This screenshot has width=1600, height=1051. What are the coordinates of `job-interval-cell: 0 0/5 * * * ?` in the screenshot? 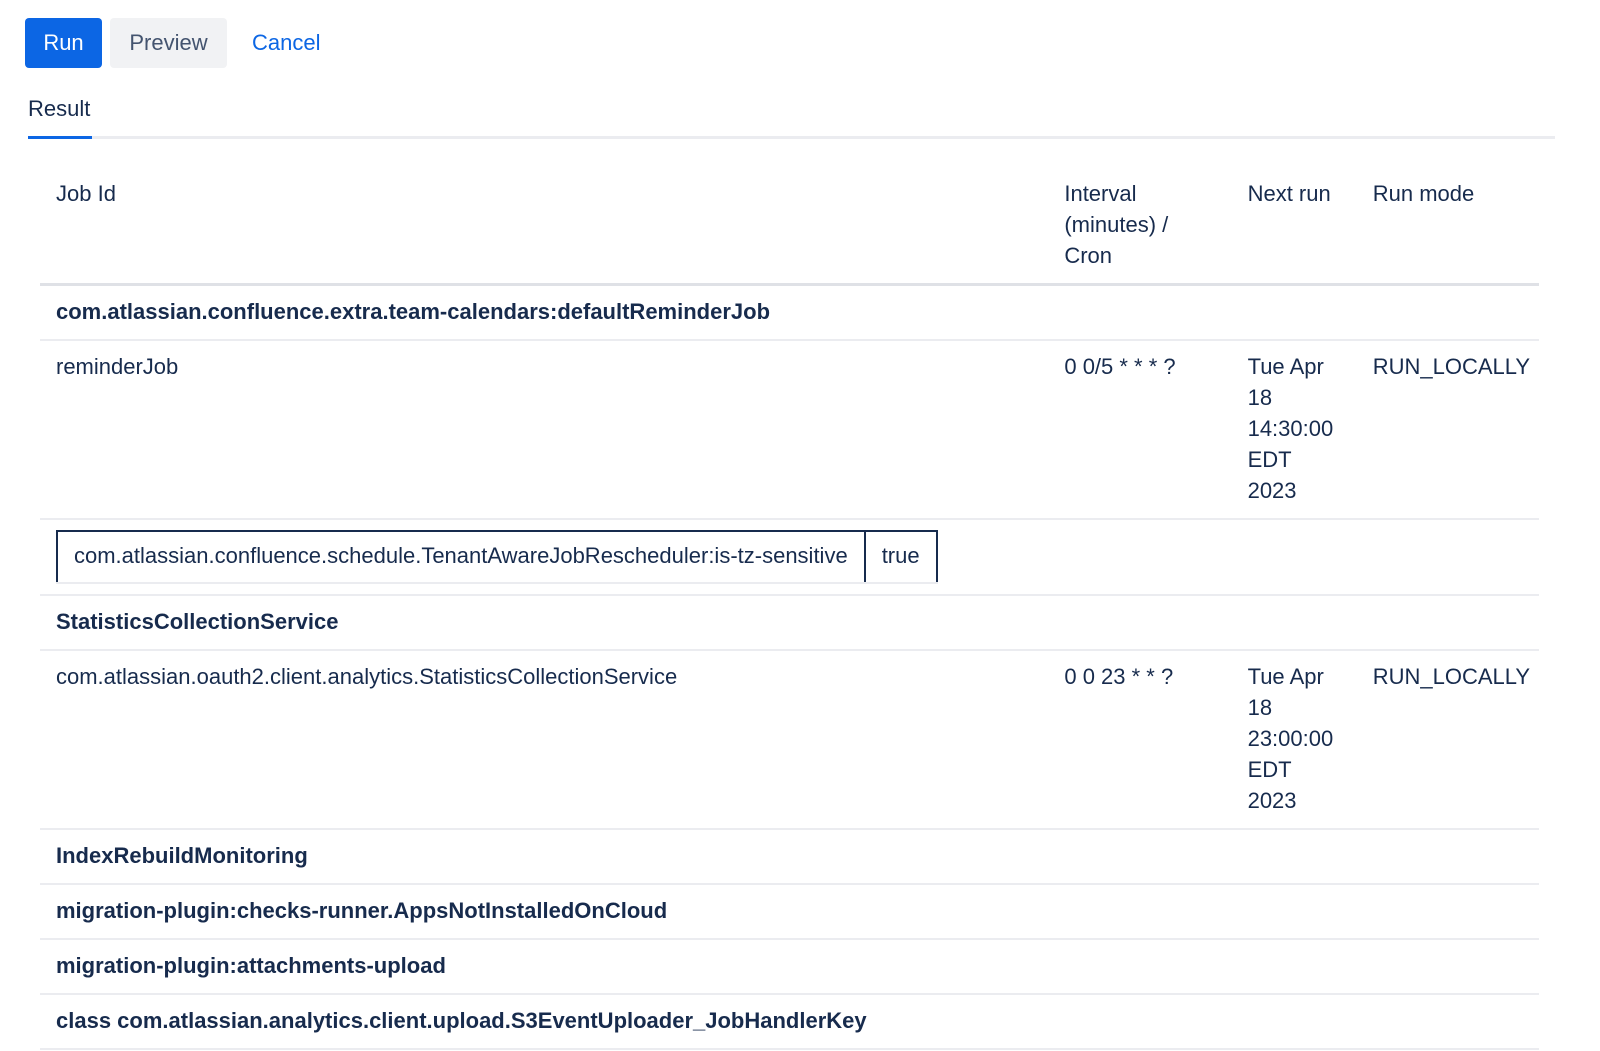 It's located at (1140, 430).